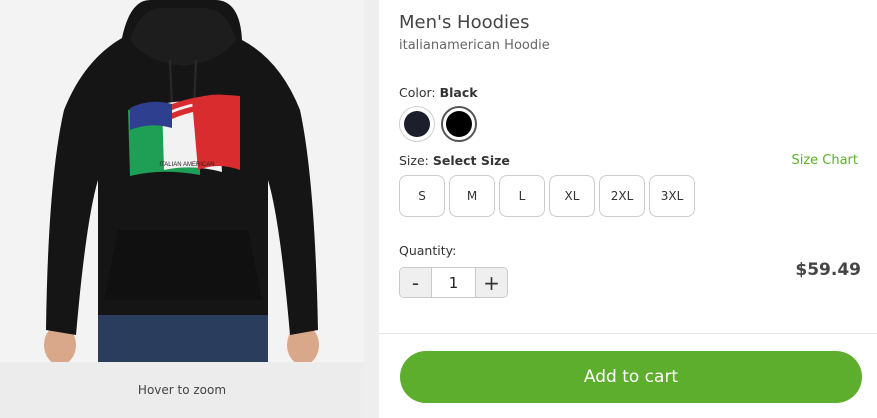 This screenshot has height=418, width=877. I want to click on product-title: Men's Hoodies, so click(464, 22).